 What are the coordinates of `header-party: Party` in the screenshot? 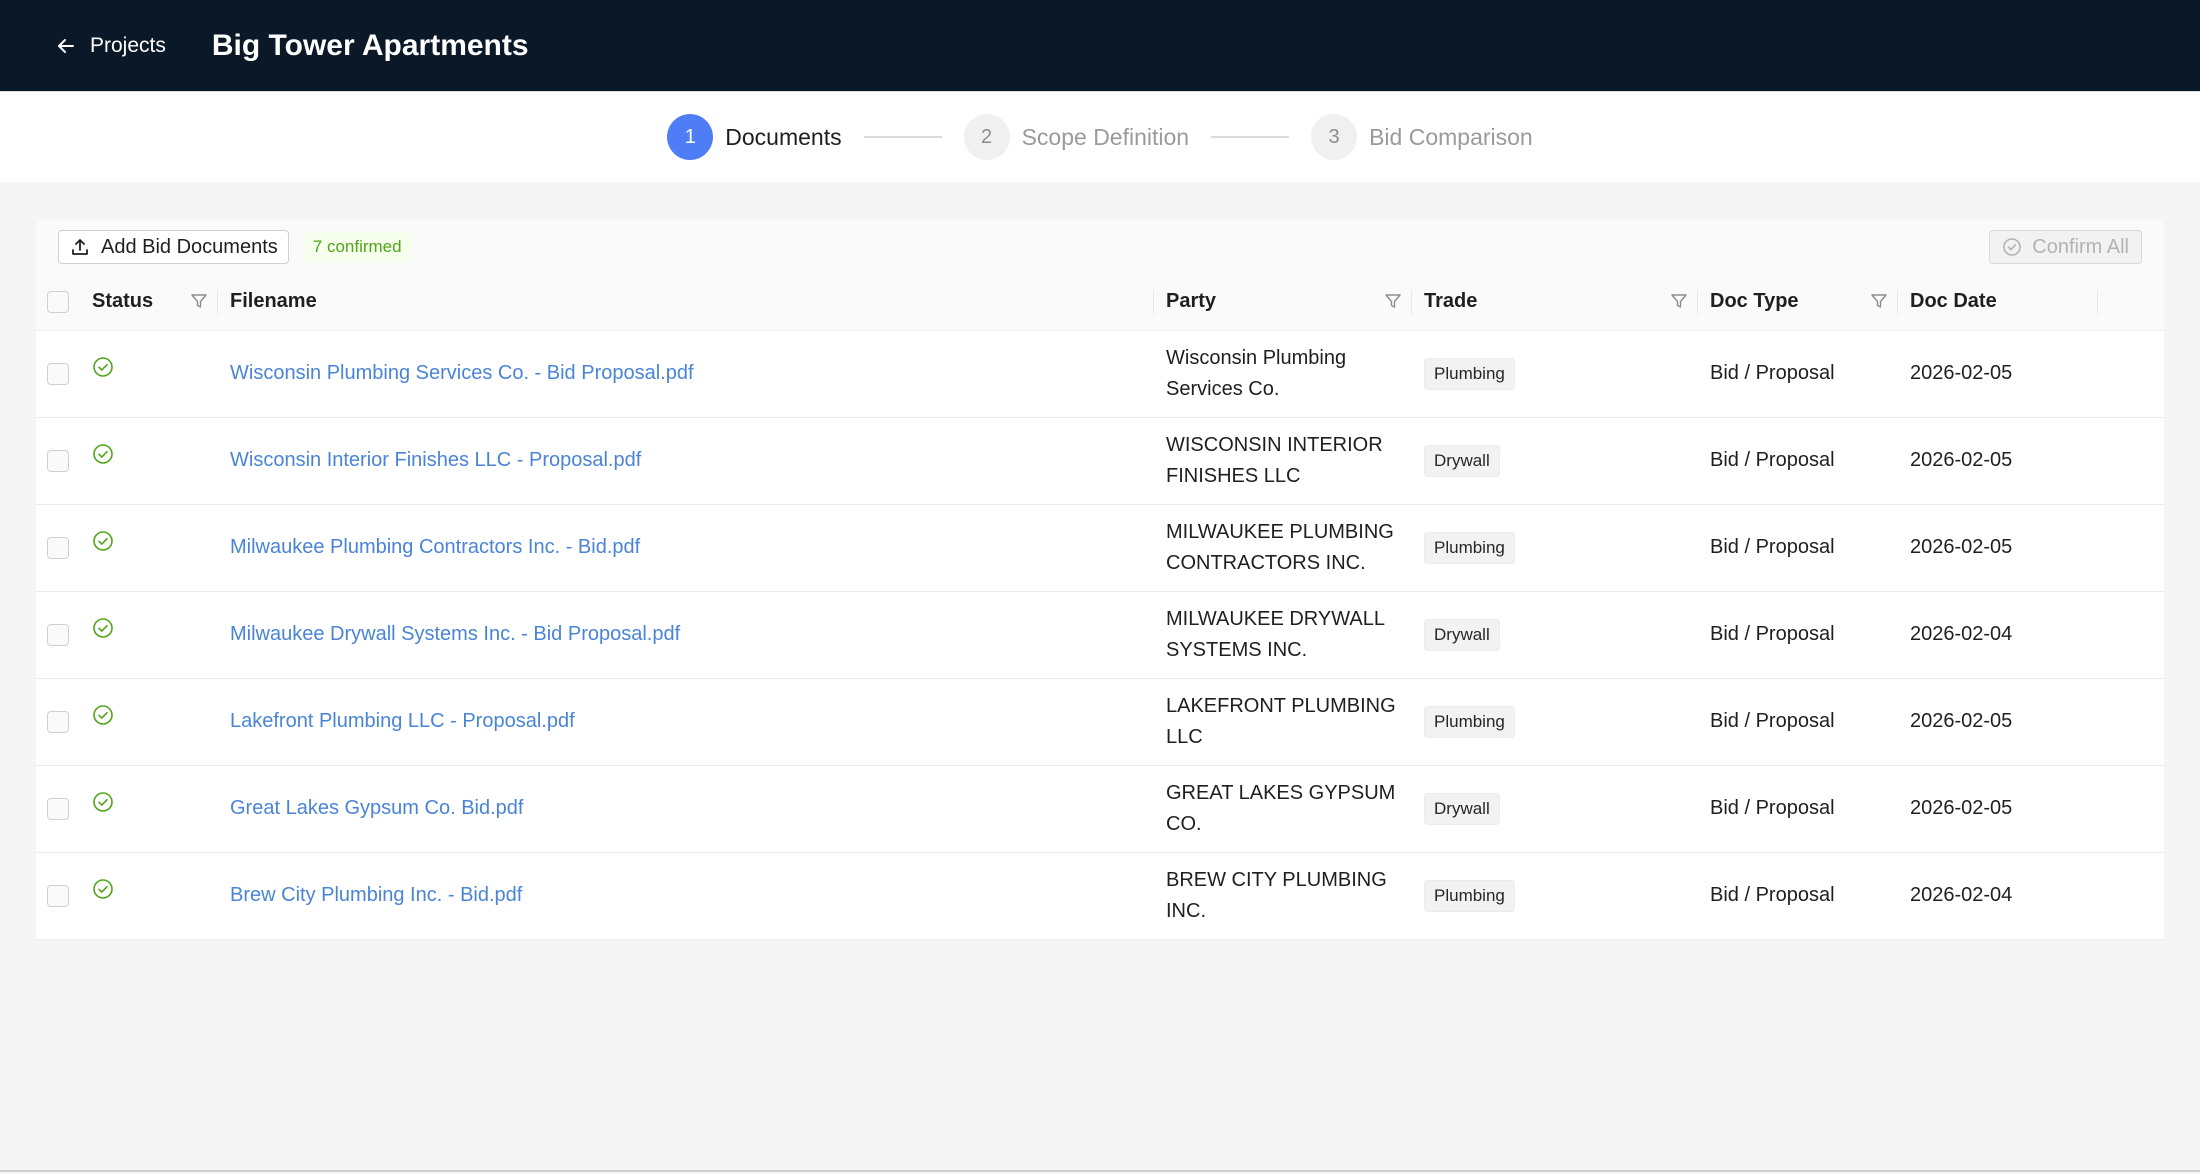 It's located at (1283, 302).